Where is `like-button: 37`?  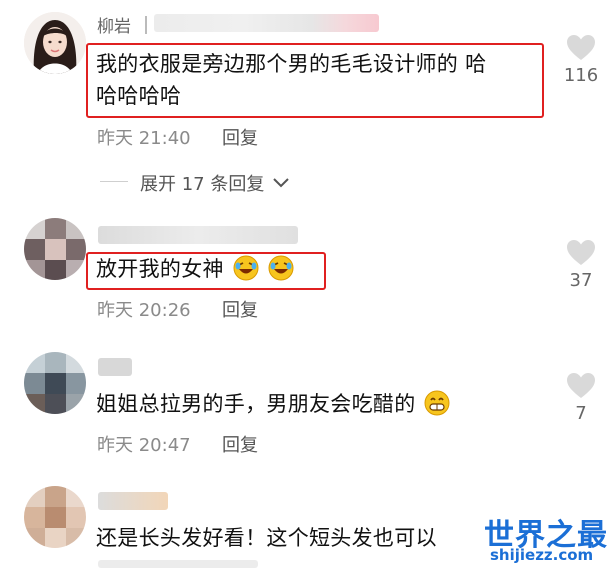 like-button: 37 is located at coordinates (581, 265).